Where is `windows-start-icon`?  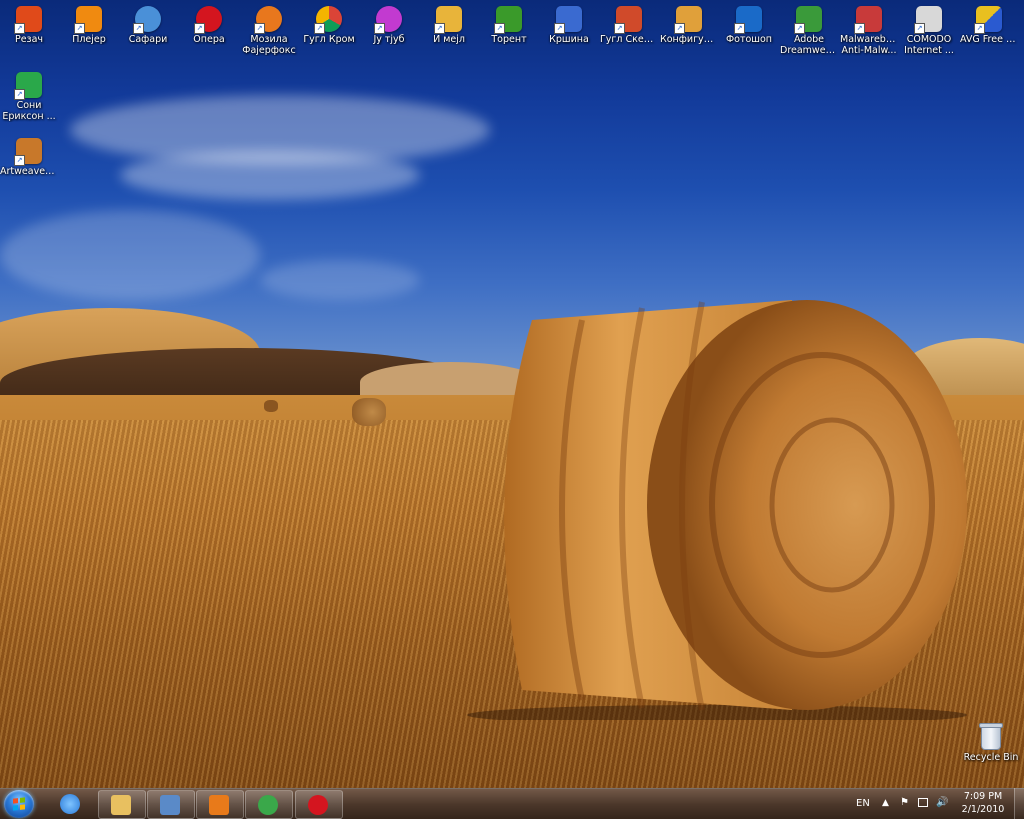
windows-start-icon is located at coordinates (19, 804).